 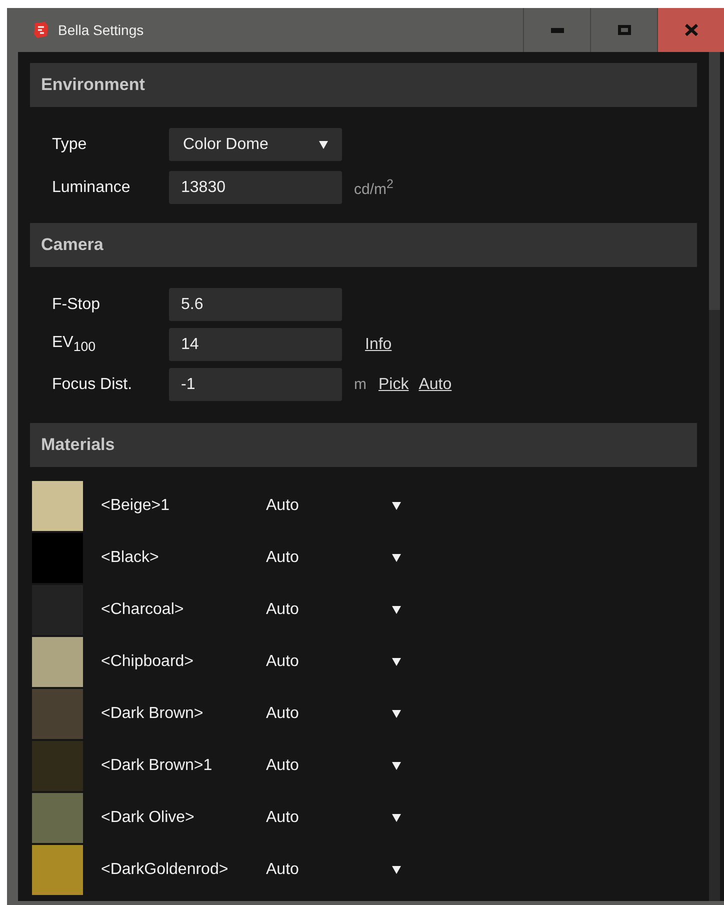 I want to click on close-icon, so click(x=691, y=30).